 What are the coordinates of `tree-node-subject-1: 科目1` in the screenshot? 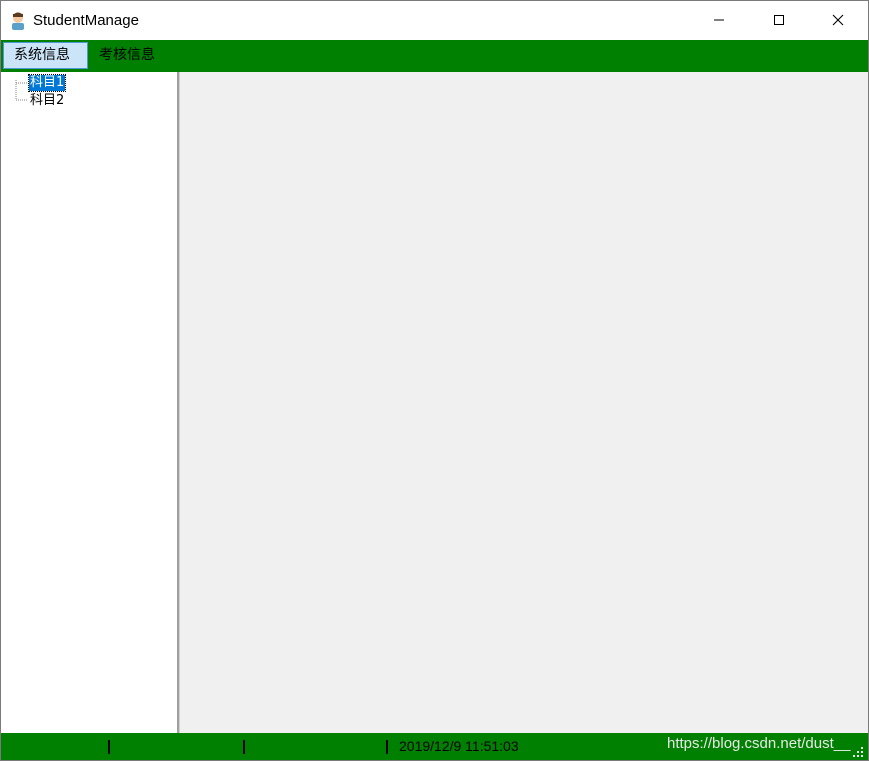 It's located at (47, 83).